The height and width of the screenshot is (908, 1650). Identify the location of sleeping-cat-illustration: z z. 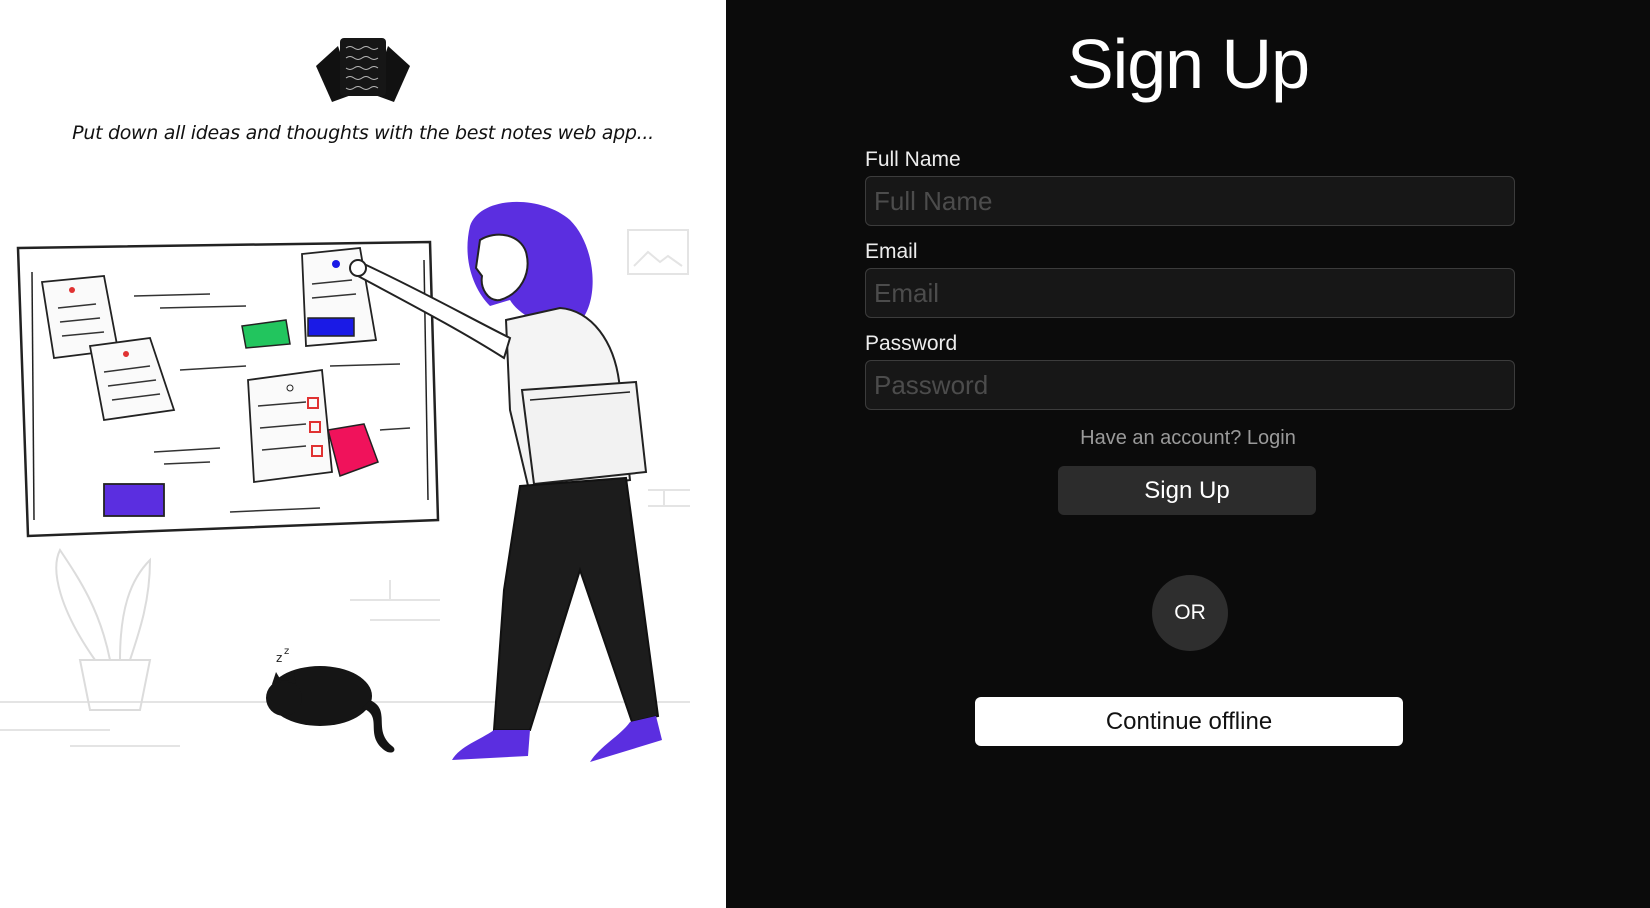
(330, 699).